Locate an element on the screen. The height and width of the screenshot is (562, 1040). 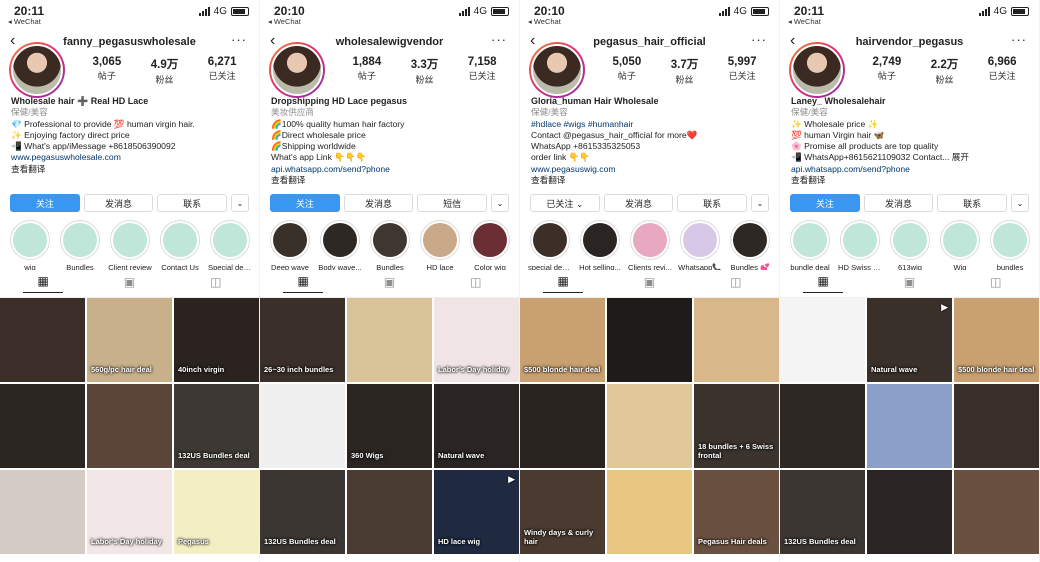
highlight-item: Wig is located at coordinates (960, 245).